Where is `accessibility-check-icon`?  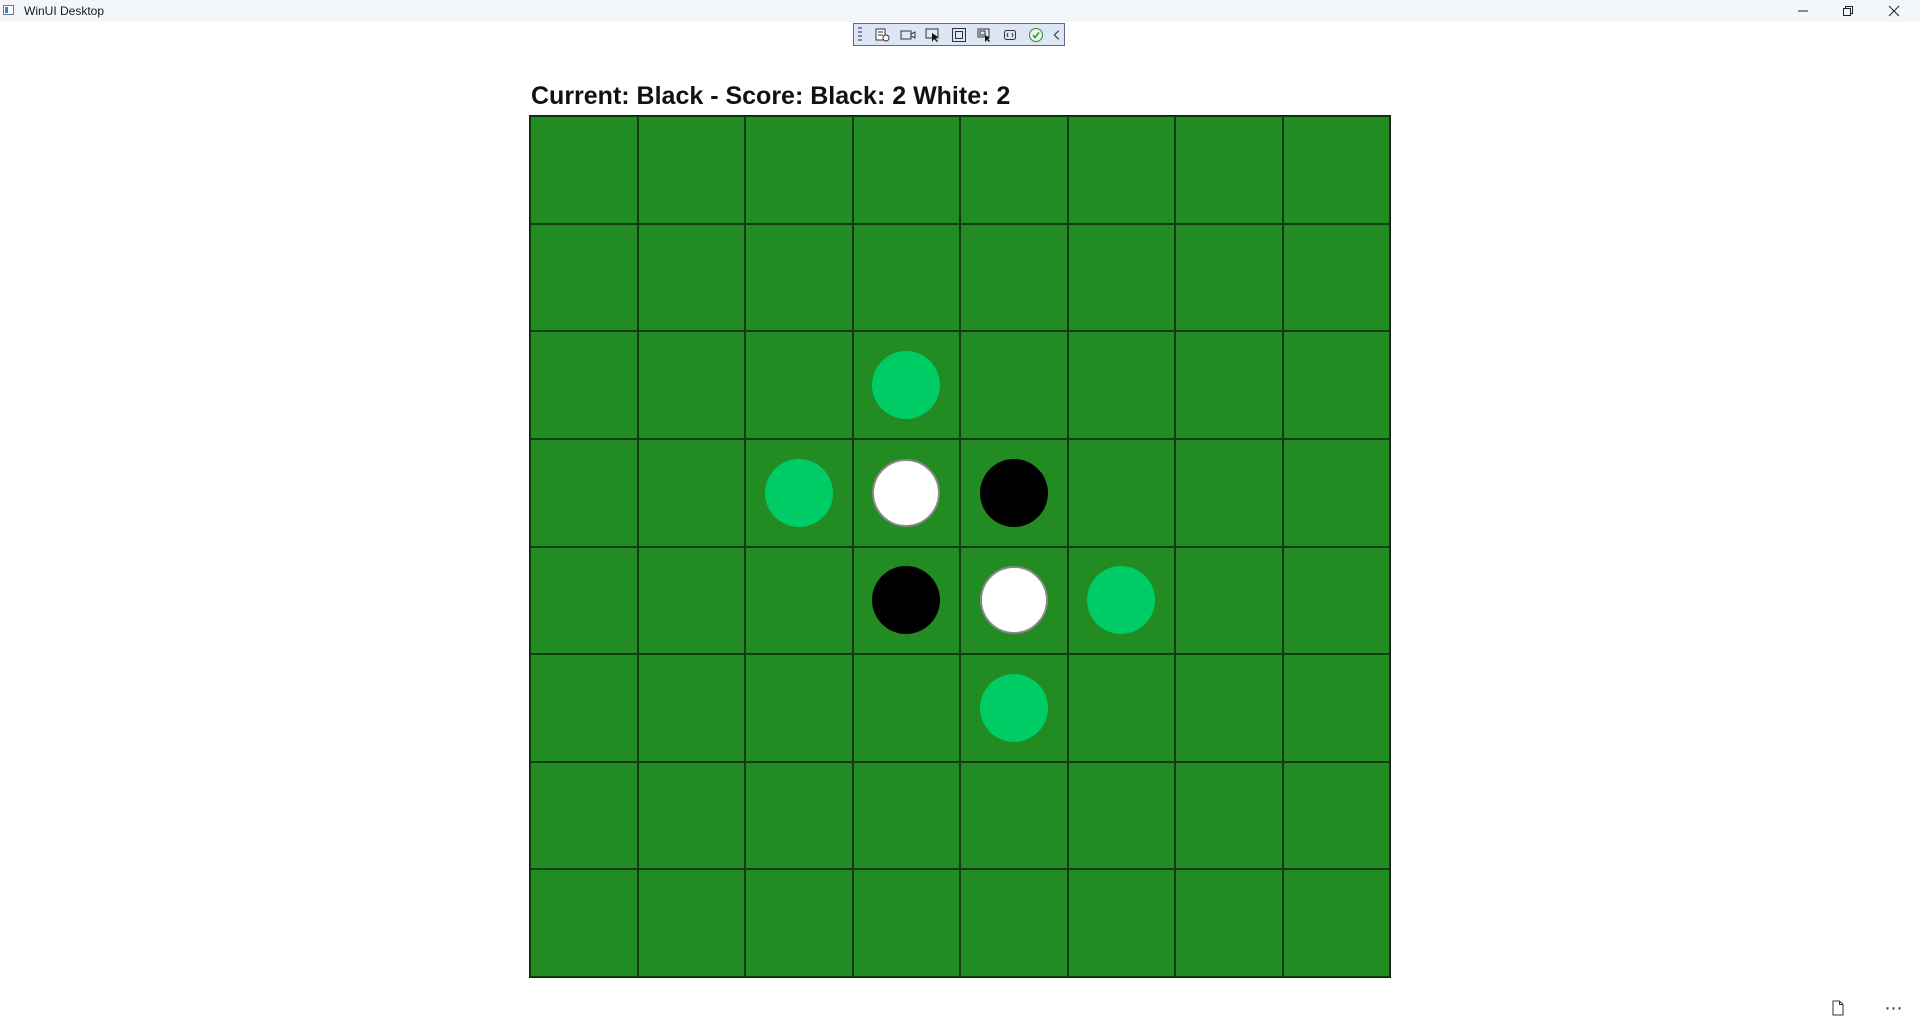
accessibility-check-icon is located at coordinates (1036, 34).